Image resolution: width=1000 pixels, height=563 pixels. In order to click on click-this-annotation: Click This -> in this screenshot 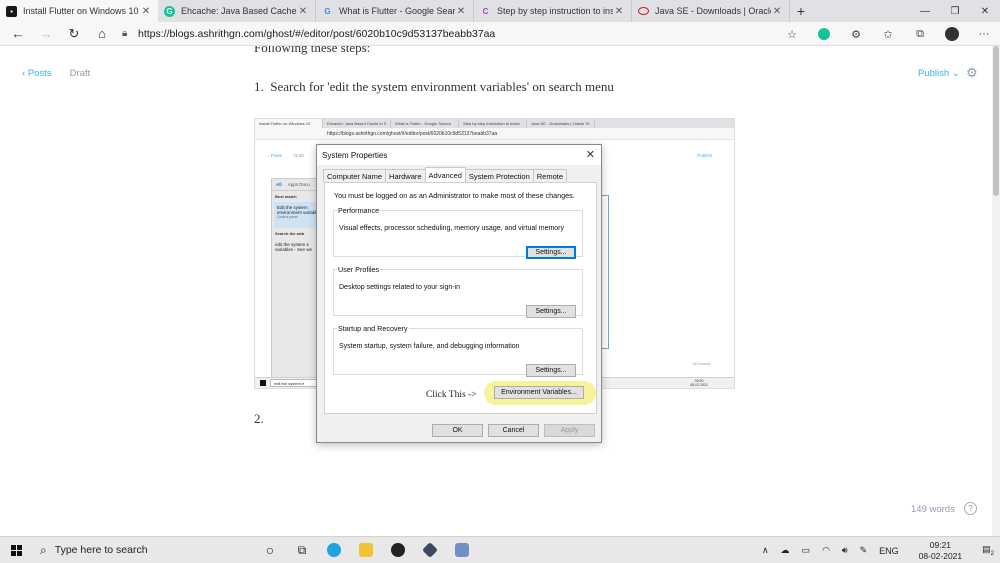, I will do `click(451, 395)`.